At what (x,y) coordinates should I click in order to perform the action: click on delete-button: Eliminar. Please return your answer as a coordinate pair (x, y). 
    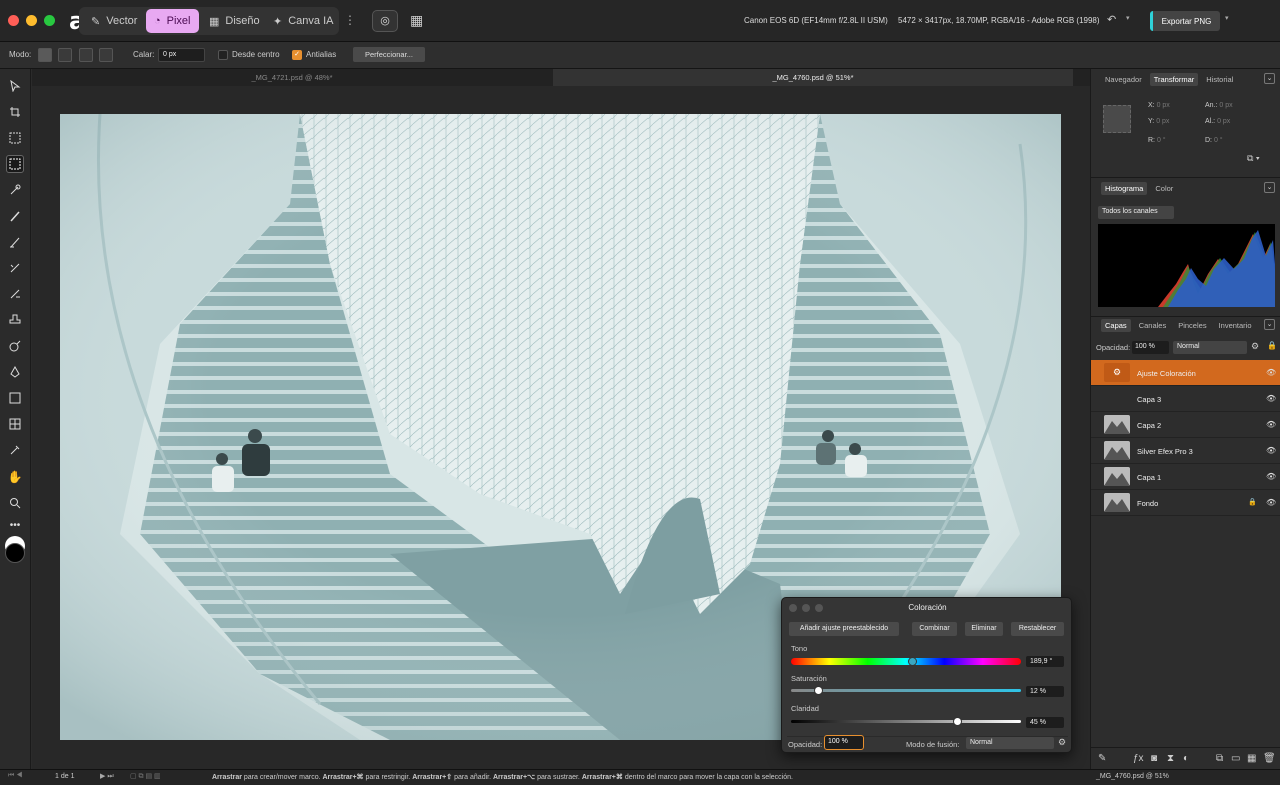
    Looking at the image, I should click on (984, 629).